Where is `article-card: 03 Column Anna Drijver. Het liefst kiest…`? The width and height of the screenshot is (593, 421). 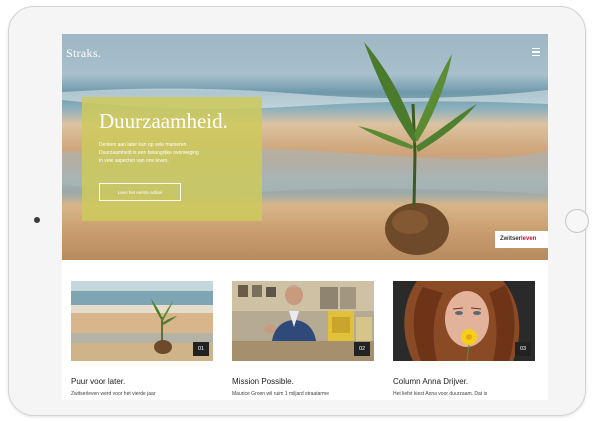
article-card: 03 Column Anna Drijver. Het liefst kiest… is located at coordinates (464, 339).